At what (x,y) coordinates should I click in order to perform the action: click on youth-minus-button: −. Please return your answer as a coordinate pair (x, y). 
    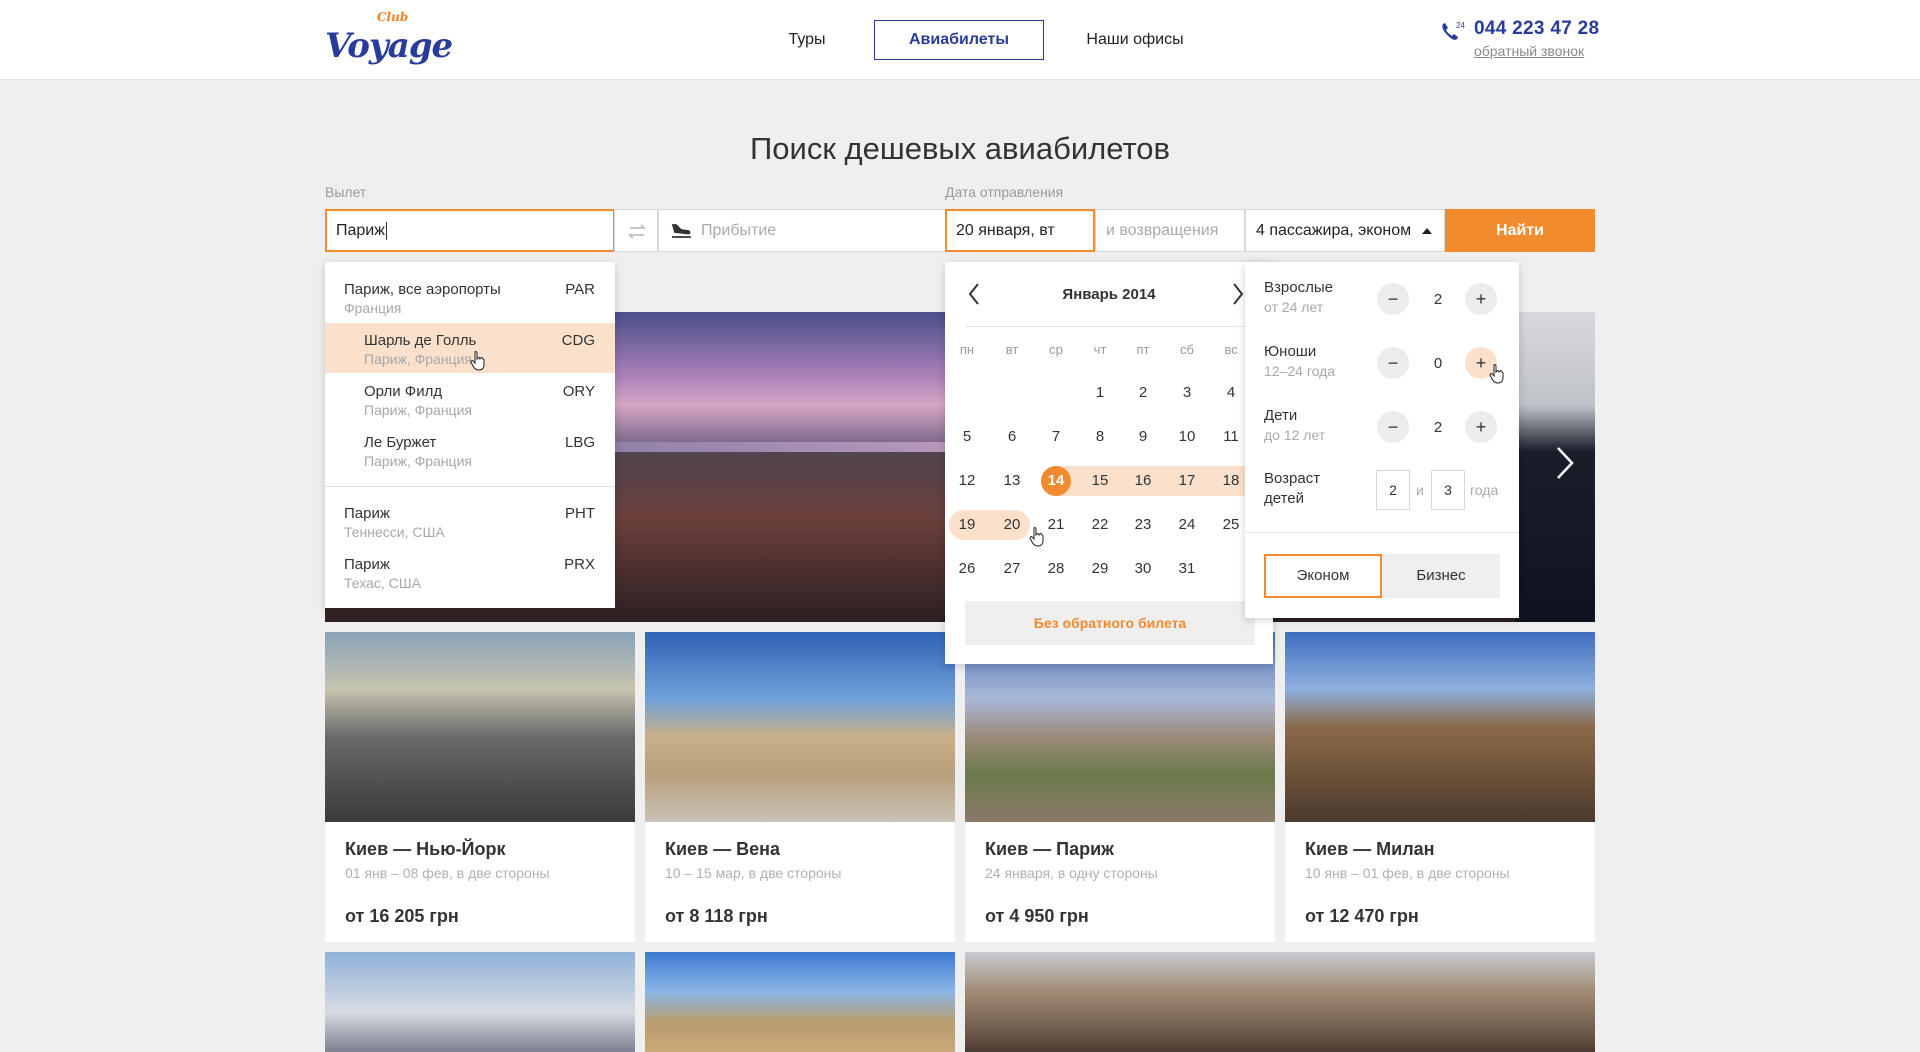
    Looking at the image, I should click on (1393, 363).